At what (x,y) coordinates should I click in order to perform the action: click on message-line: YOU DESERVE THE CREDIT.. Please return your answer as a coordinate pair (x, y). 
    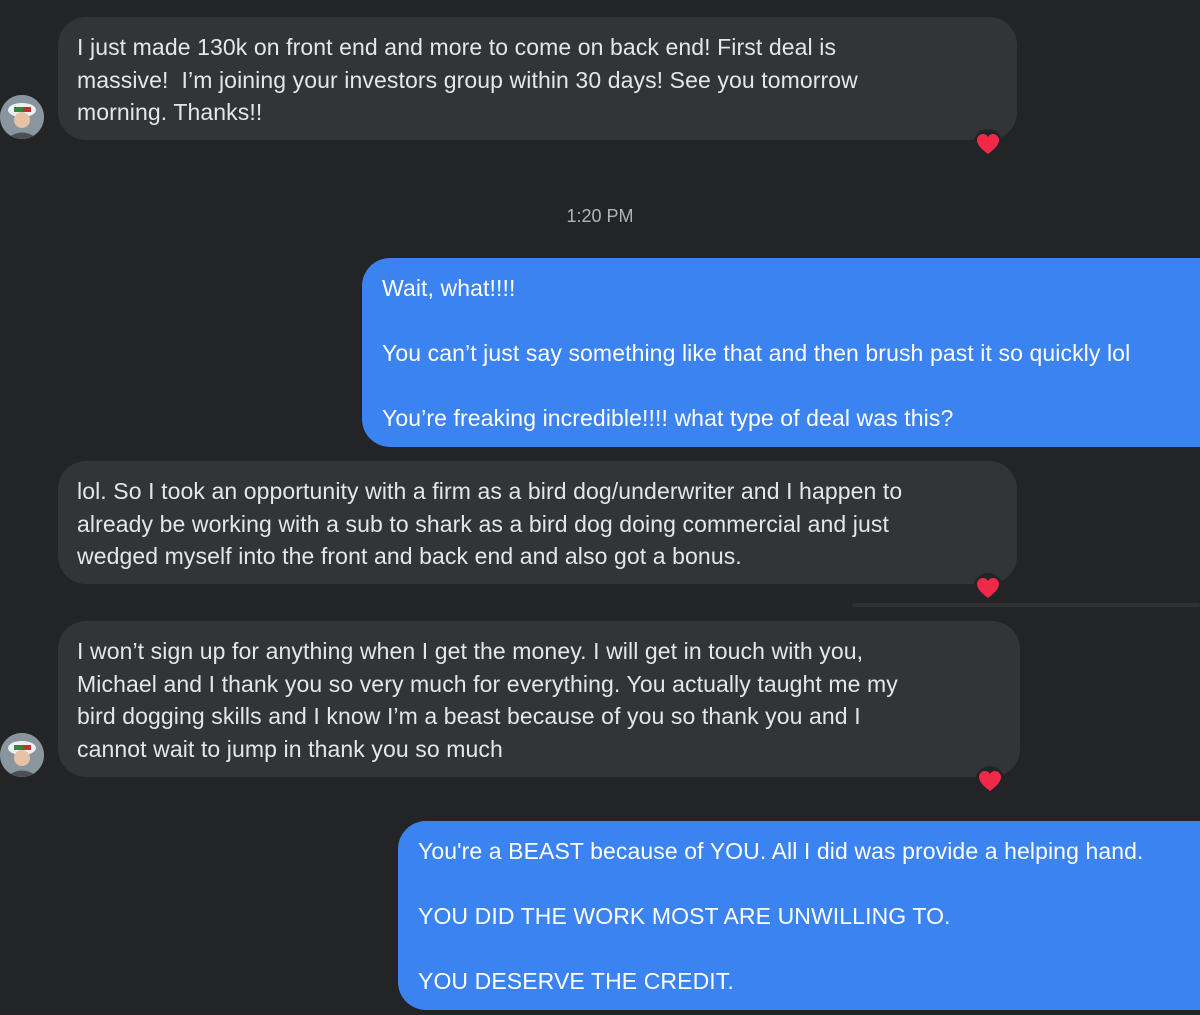
    Looking at the image, I should click on (576, 981).